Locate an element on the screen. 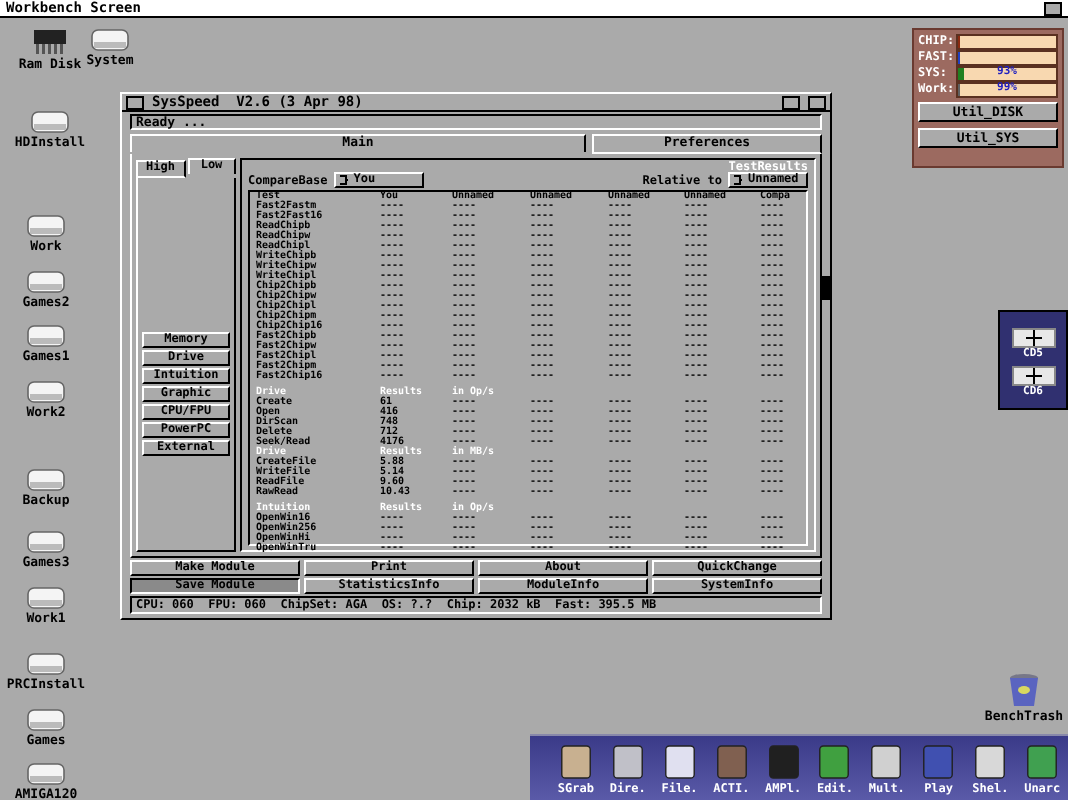 The image size is (1068, 800). chip-icon is located at coordinates (50, 42).